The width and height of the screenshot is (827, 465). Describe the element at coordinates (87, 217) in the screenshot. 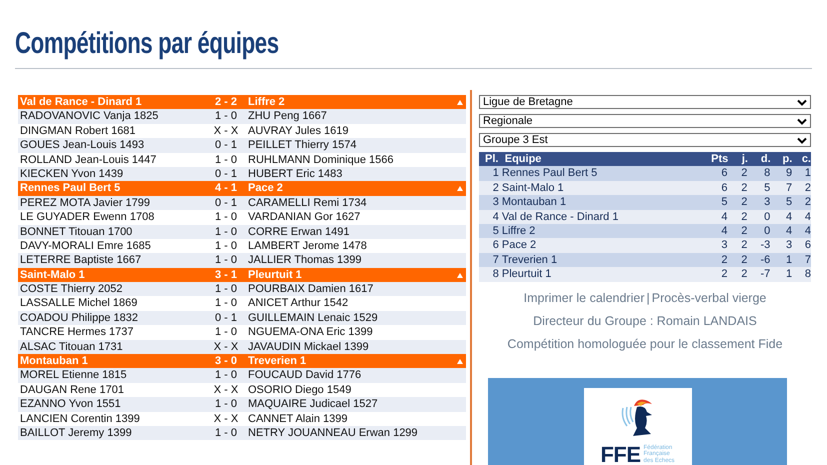

I see `player-name: LE GUYADER Ewenn 1708` at that location.